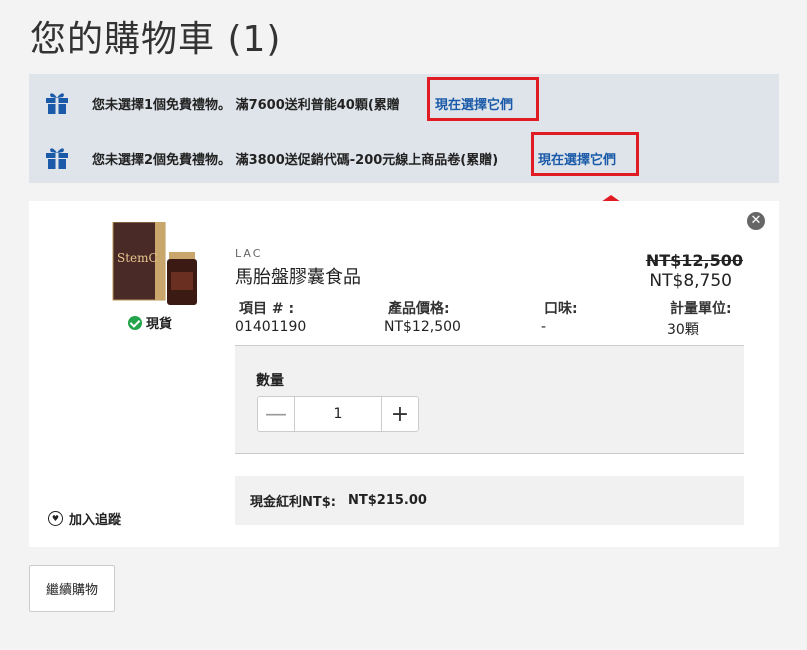 The width and height of the screenshot is (807, 650). Describe the element at coordinates (137, 258) in the screenshot. I see `product-image-label: StemC` at that location.